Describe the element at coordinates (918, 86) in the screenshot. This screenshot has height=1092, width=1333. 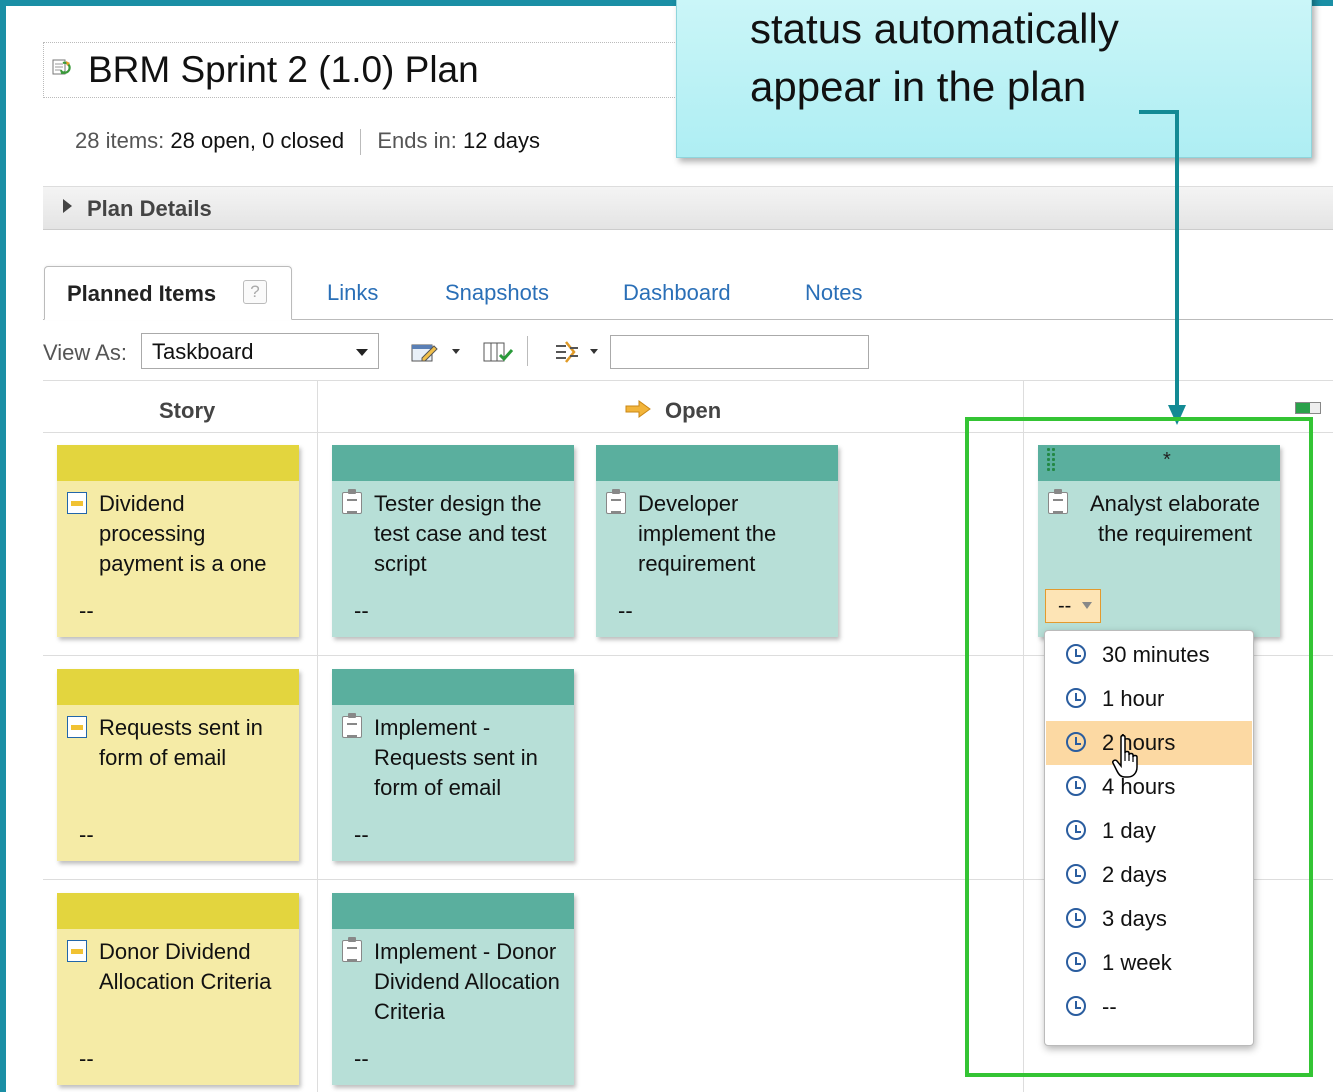
I see `callout-line: appear in the plan` at that location.